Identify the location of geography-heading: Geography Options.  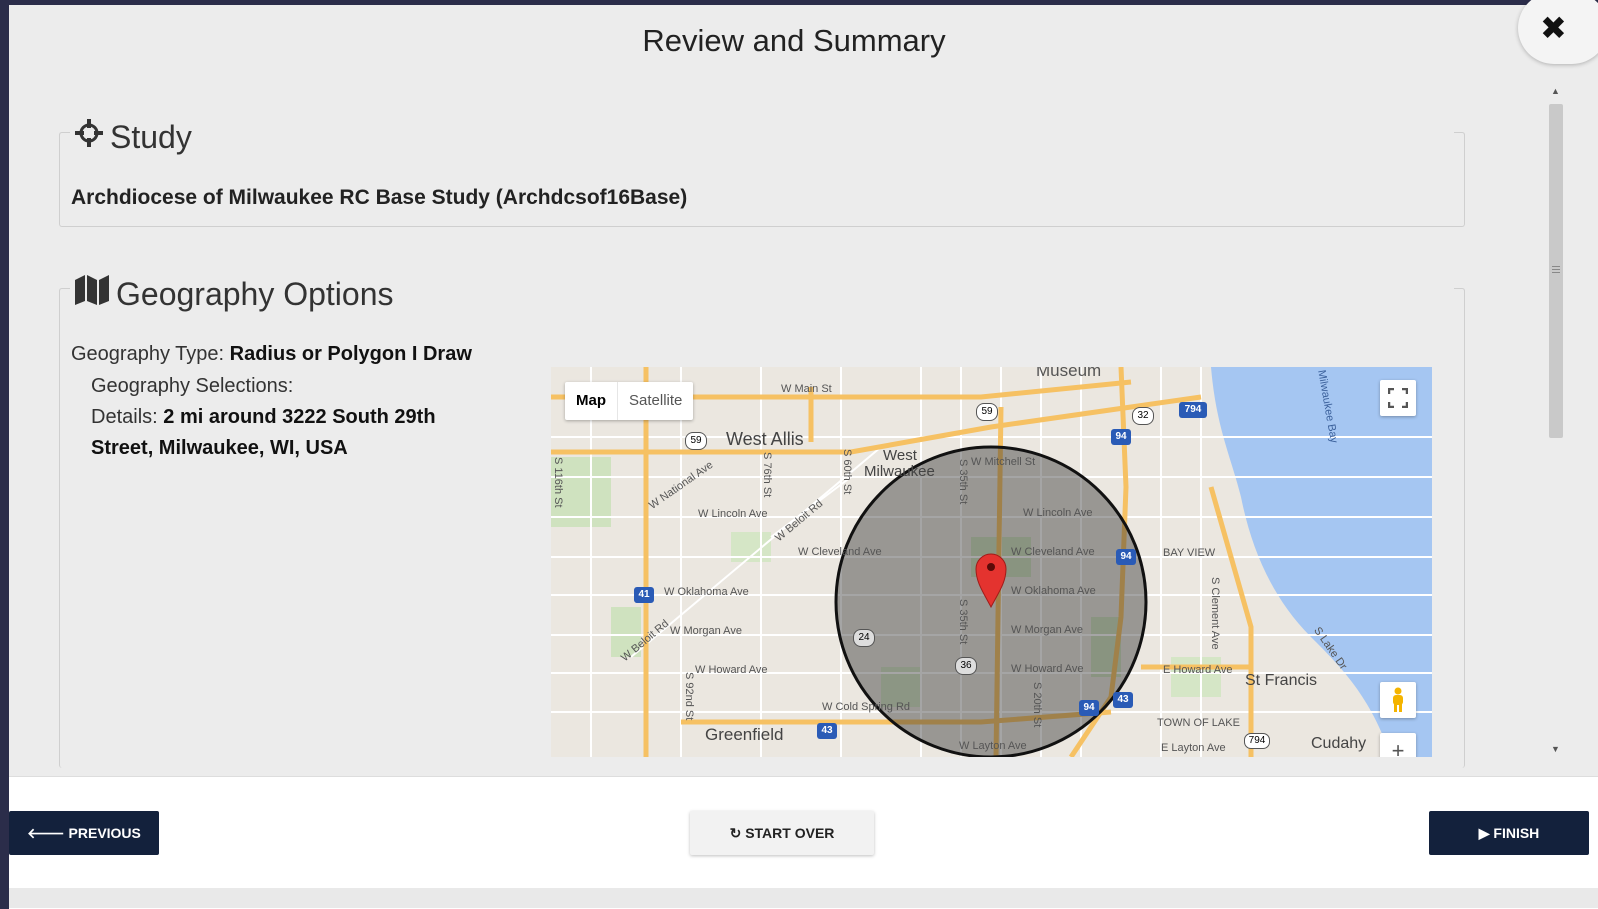
(235, 294).